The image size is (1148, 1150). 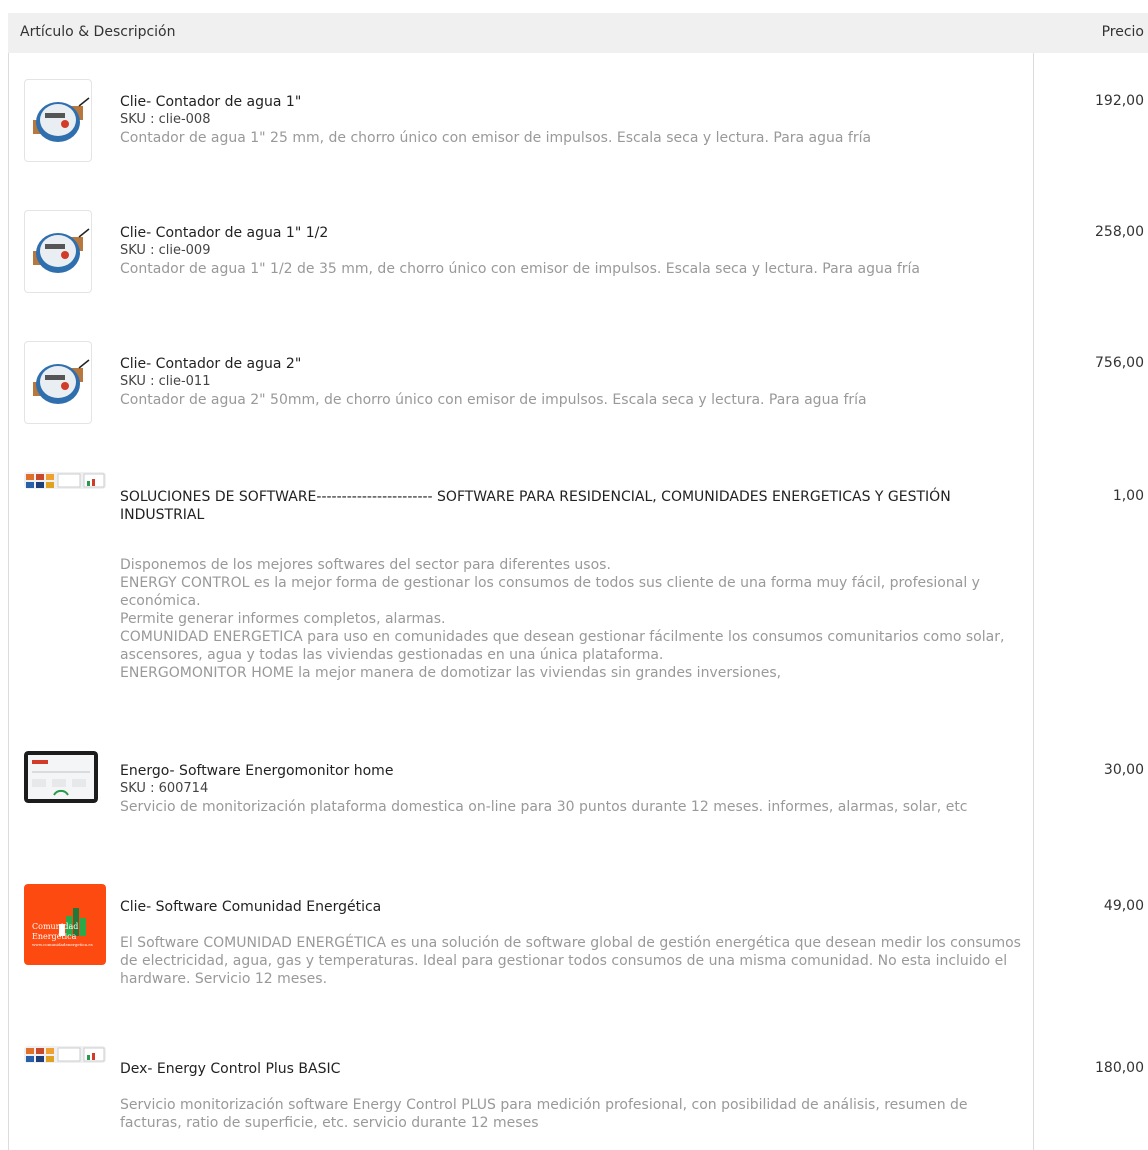 I want to click on item-sku: SKU : clie-009, so click(x=165, y=250).